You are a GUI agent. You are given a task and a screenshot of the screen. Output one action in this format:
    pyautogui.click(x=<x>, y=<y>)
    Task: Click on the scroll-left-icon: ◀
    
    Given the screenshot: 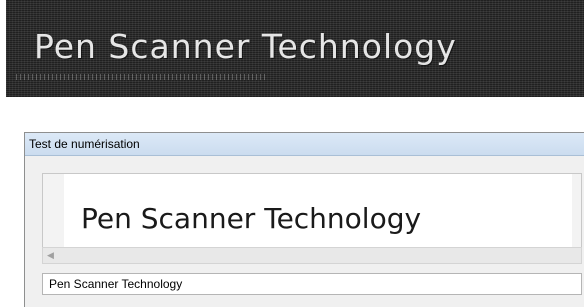 What is the action you would take?
    pyautogui.click(x=50, y=256)
    